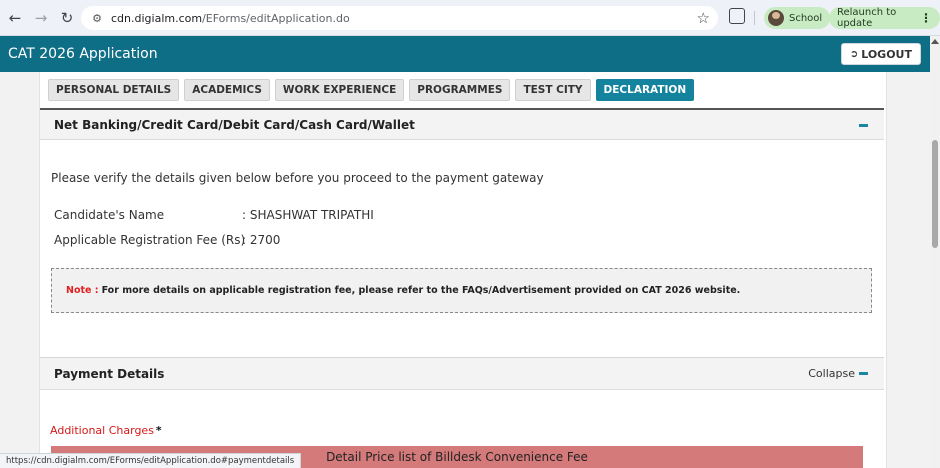  Describe the element at coordinates (114, 90) in the screenshot. I see `tab-personal-details: PERSONAL DETAILS` at that location.